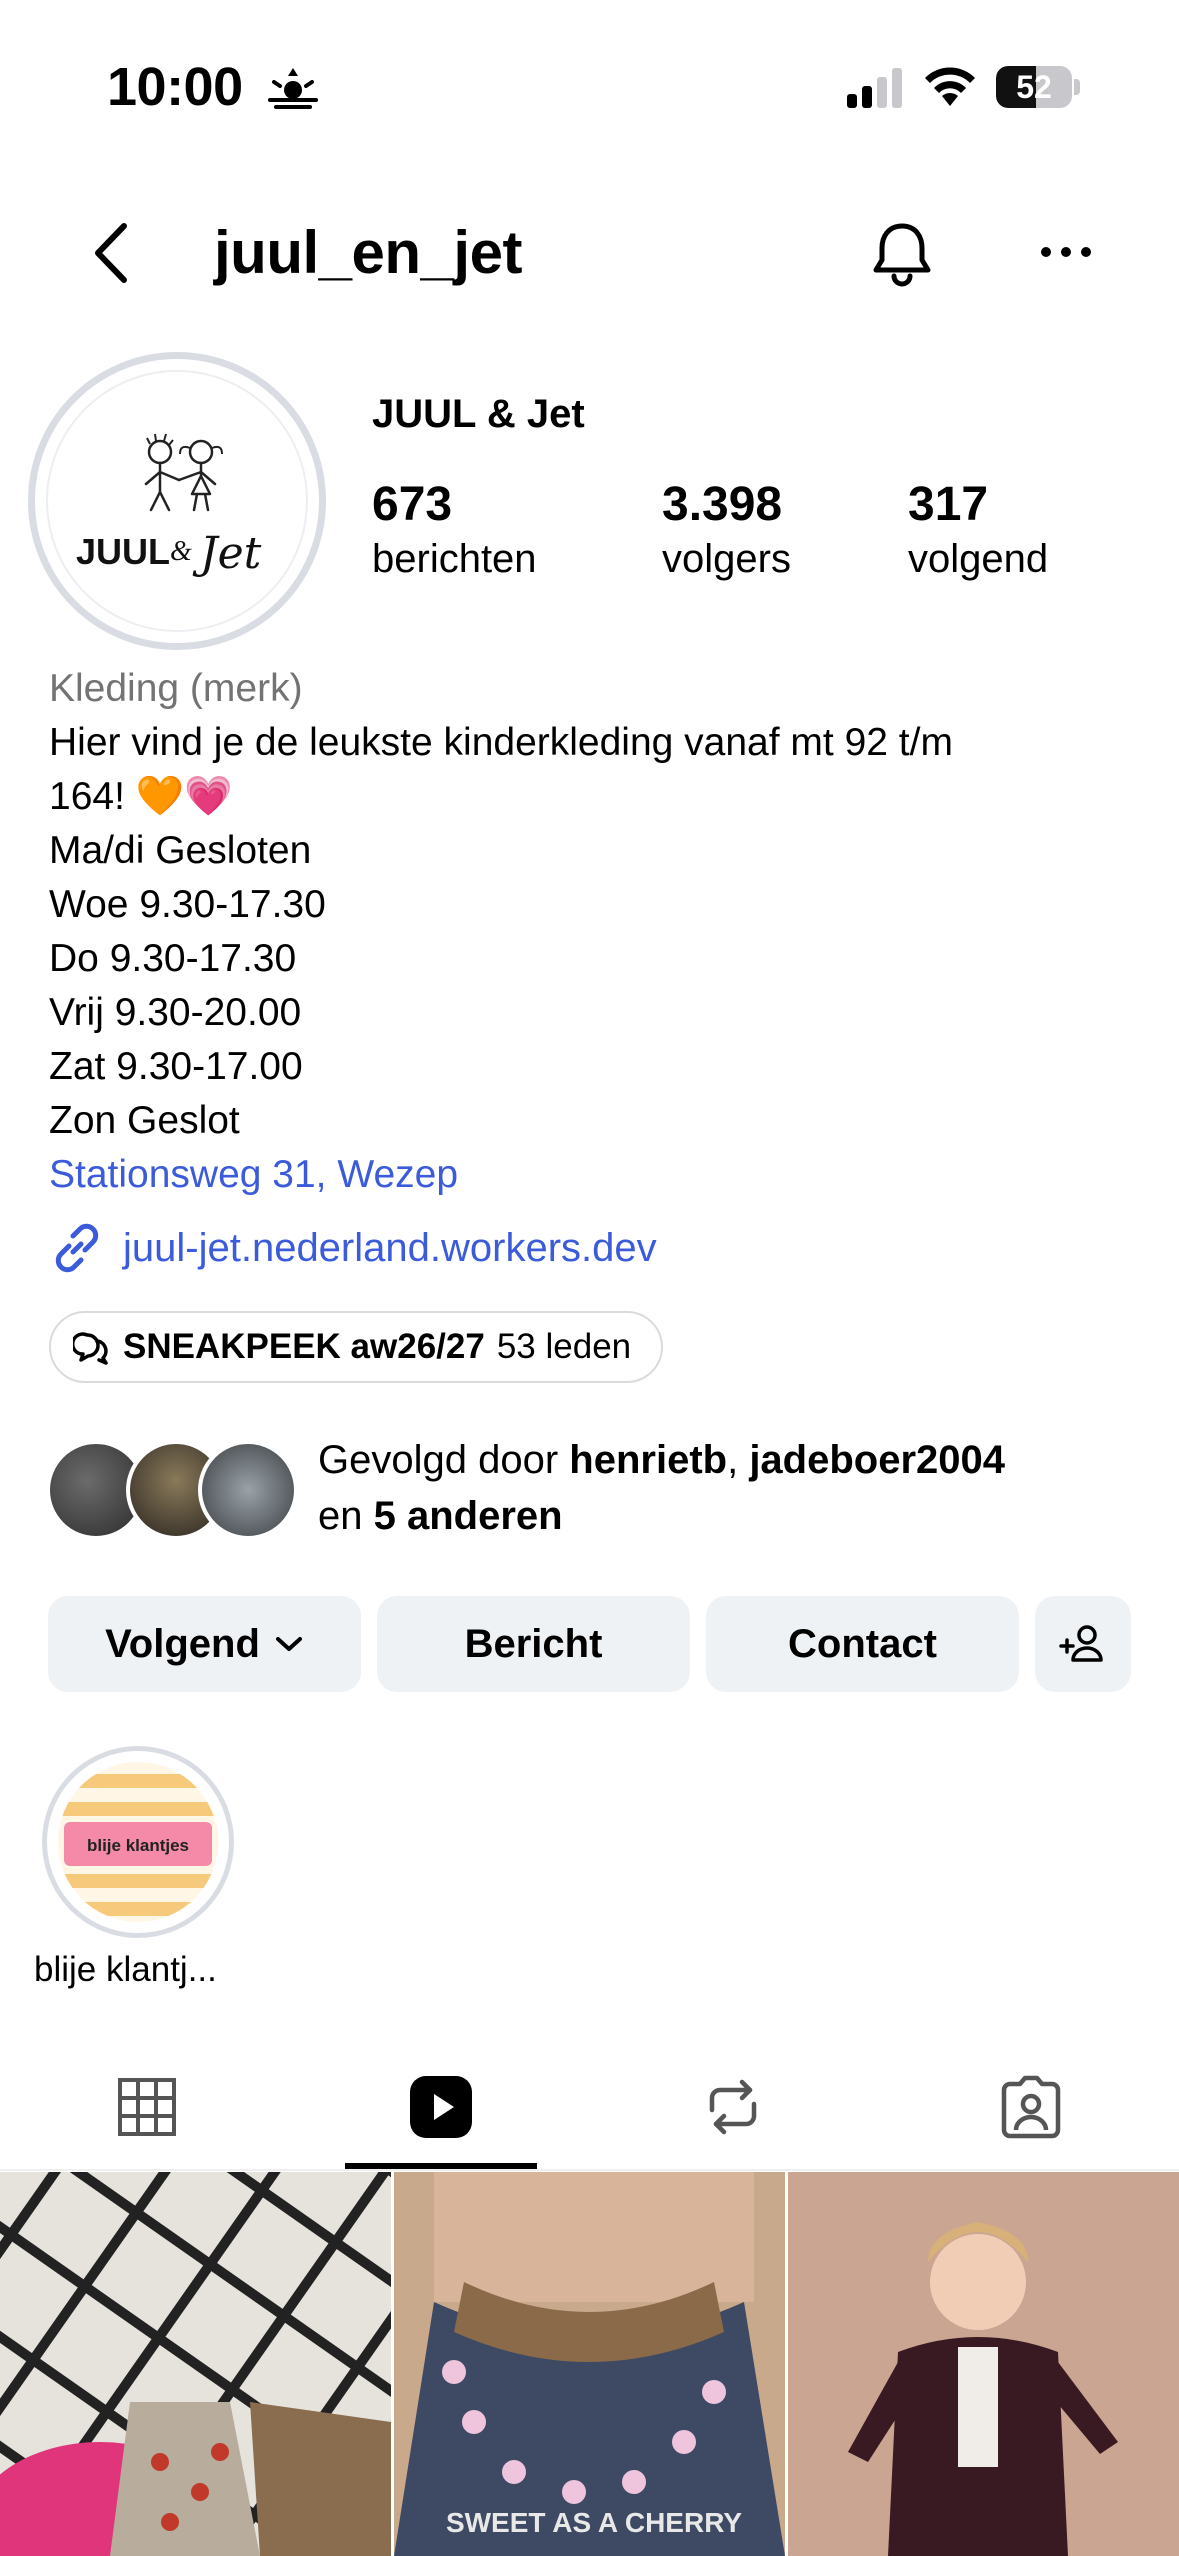 This screenshot has height=2556, width=1179. I want to click on bio-category: Kleding (merk), so click(176, 688).